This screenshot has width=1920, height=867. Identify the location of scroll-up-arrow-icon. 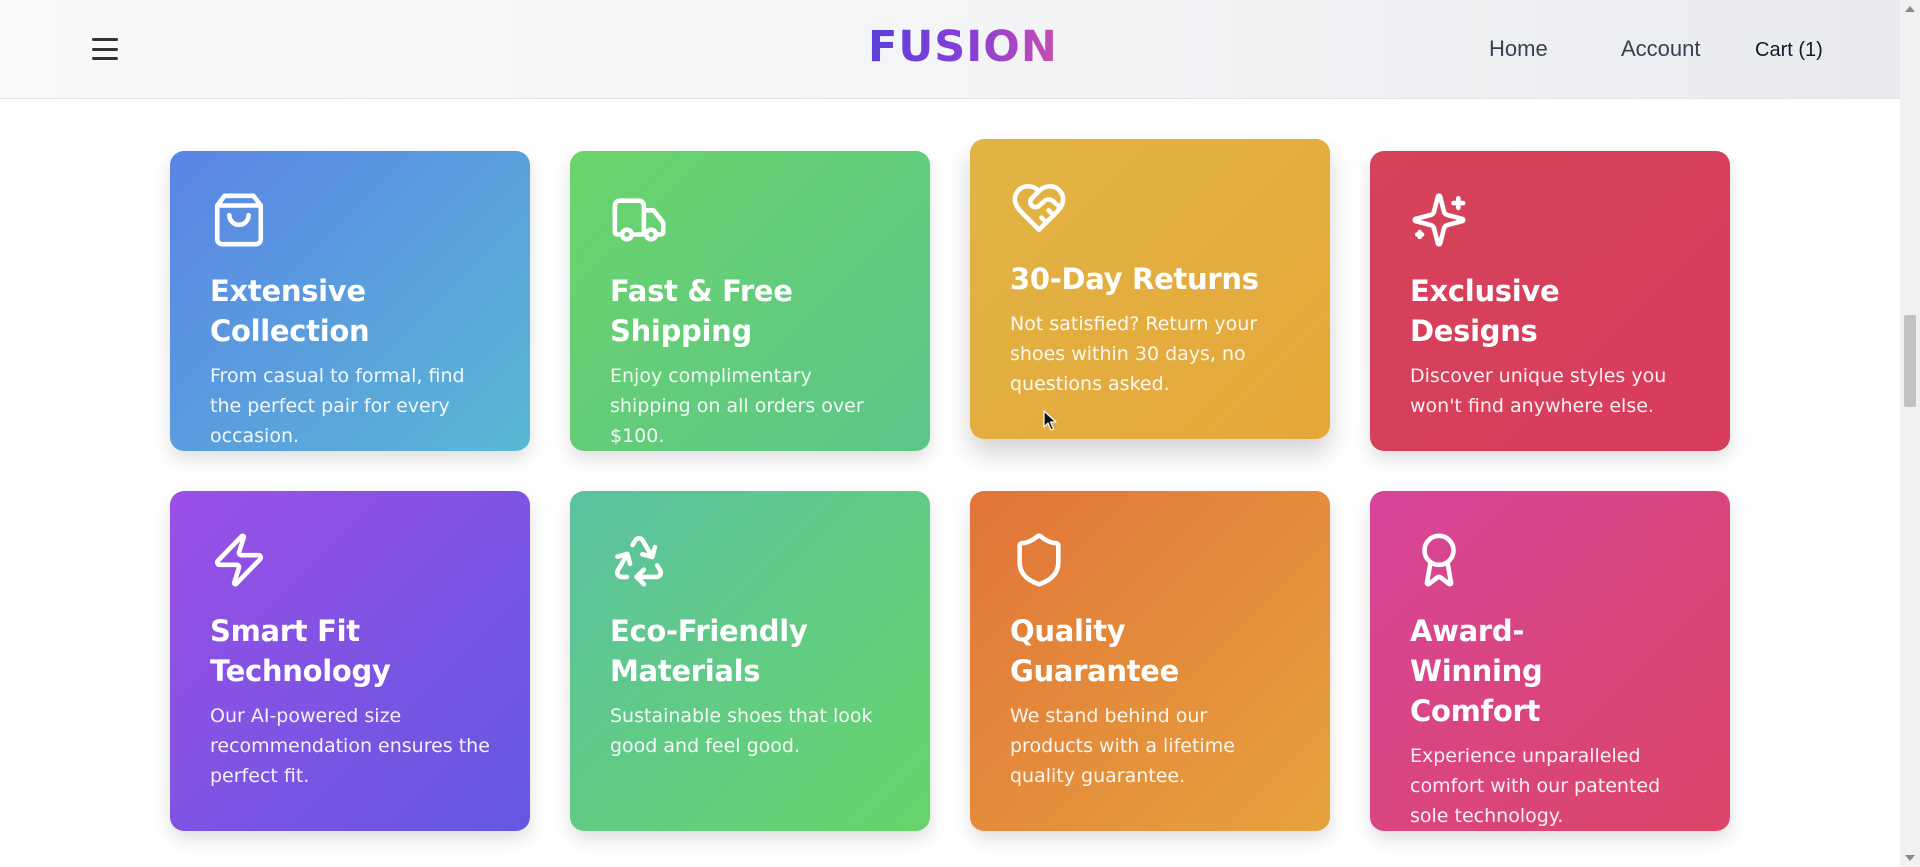
(1910, 9).